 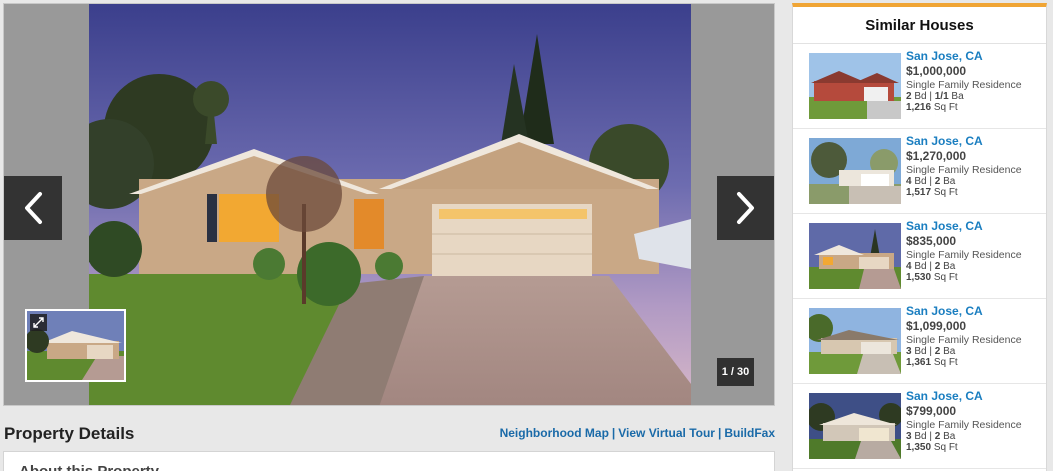 What do you see at coordinates (89, 467) in the screenshot?
I see `about-property-title: About this Property` at bounding box center [89, 467].